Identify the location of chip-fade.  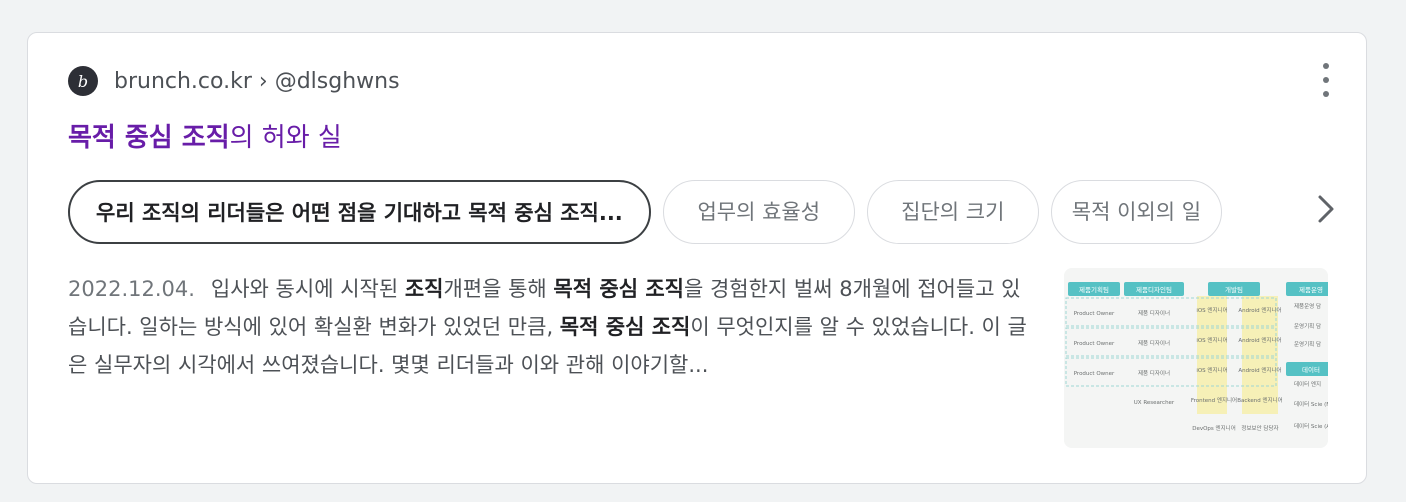
(1264, 214).